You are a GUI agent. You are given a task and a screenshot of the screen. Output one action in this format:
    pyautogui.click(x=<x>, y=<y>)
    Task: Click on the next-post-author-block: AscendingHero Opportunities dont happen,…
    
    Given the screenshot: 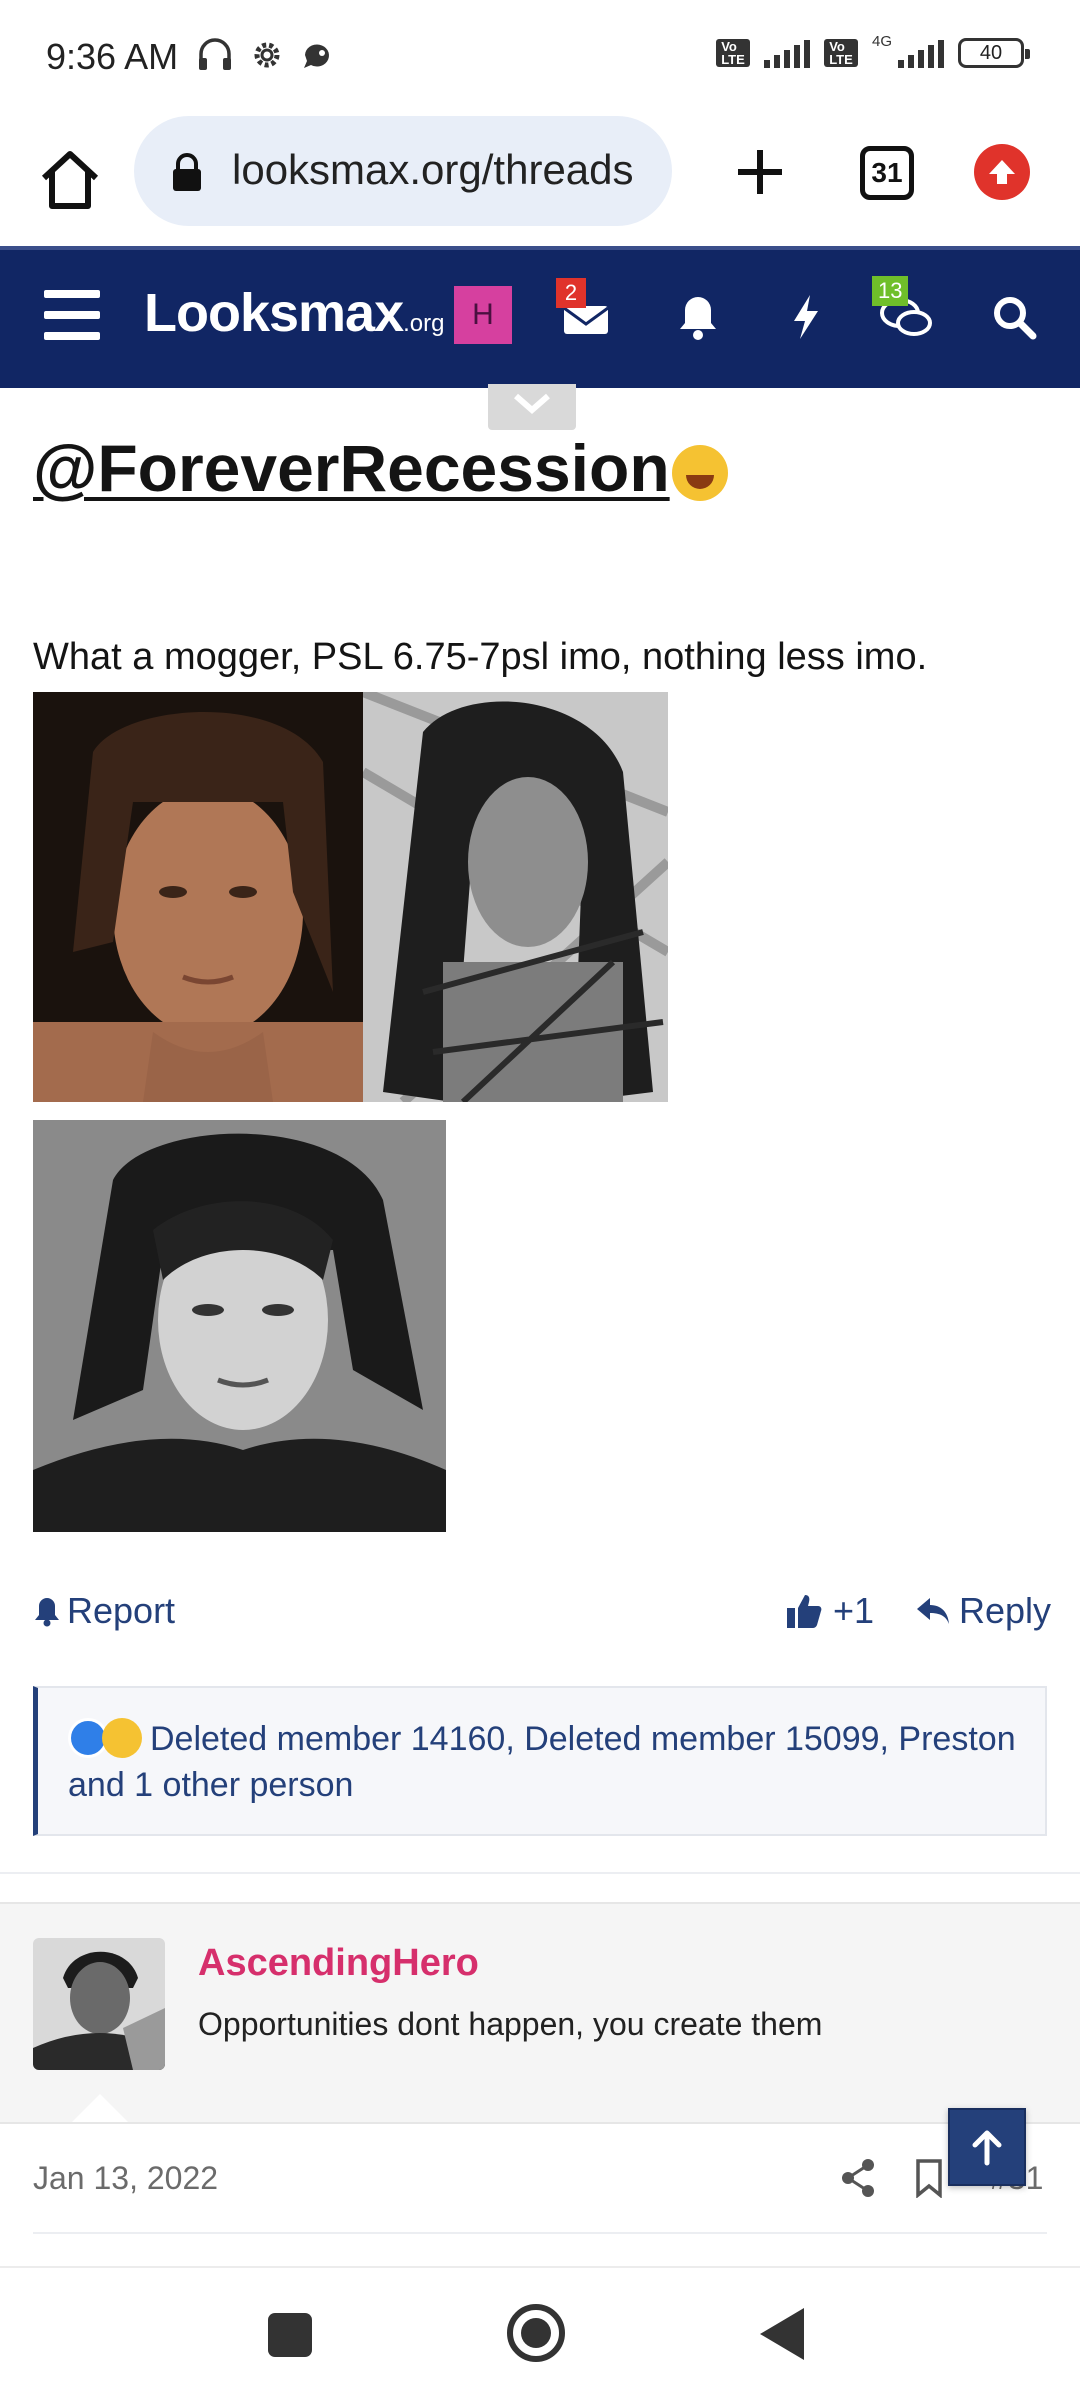 What is the action you would take?
    pyautogui.click(x=540, y=2013)
    